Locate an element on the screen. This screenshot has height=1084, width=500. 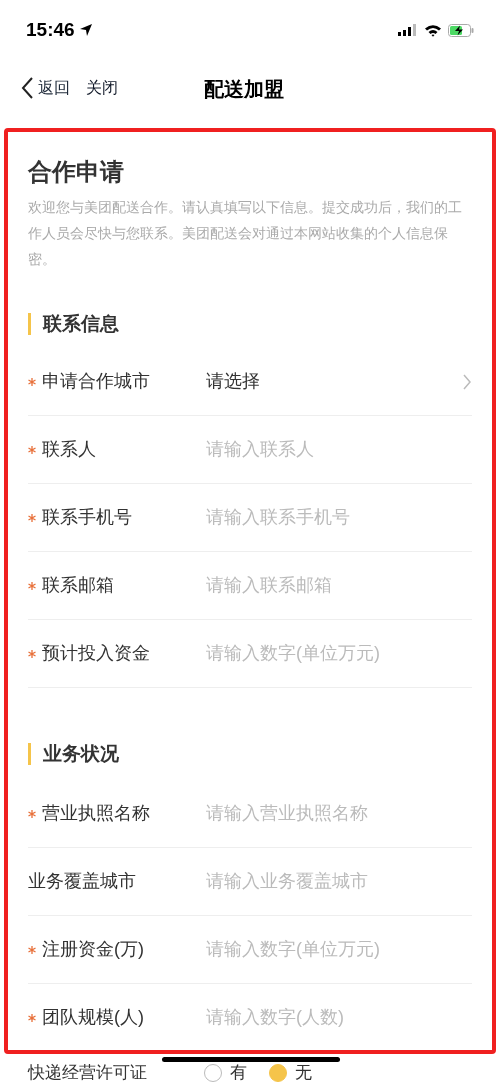
text-input: 请输入业务覆盖城市 is located at coordinates (339, 881).